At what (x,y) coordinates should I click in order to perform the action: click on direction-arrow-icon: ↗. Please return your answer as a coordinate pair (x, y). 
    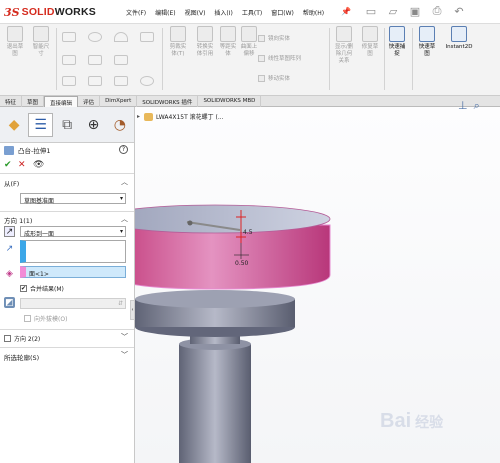
    Looking at the image, I should click on (9, 248).